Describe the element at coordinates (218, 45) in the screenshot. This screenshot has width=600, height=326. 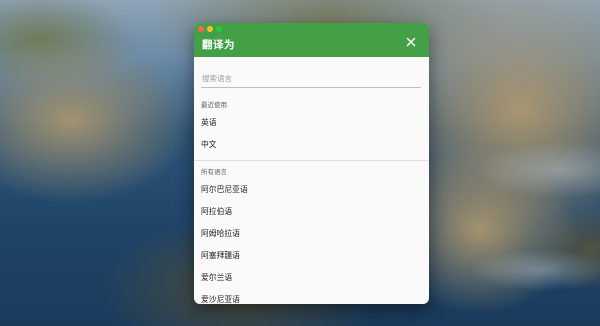
I see `dialog-title: 翻译为` at that location.